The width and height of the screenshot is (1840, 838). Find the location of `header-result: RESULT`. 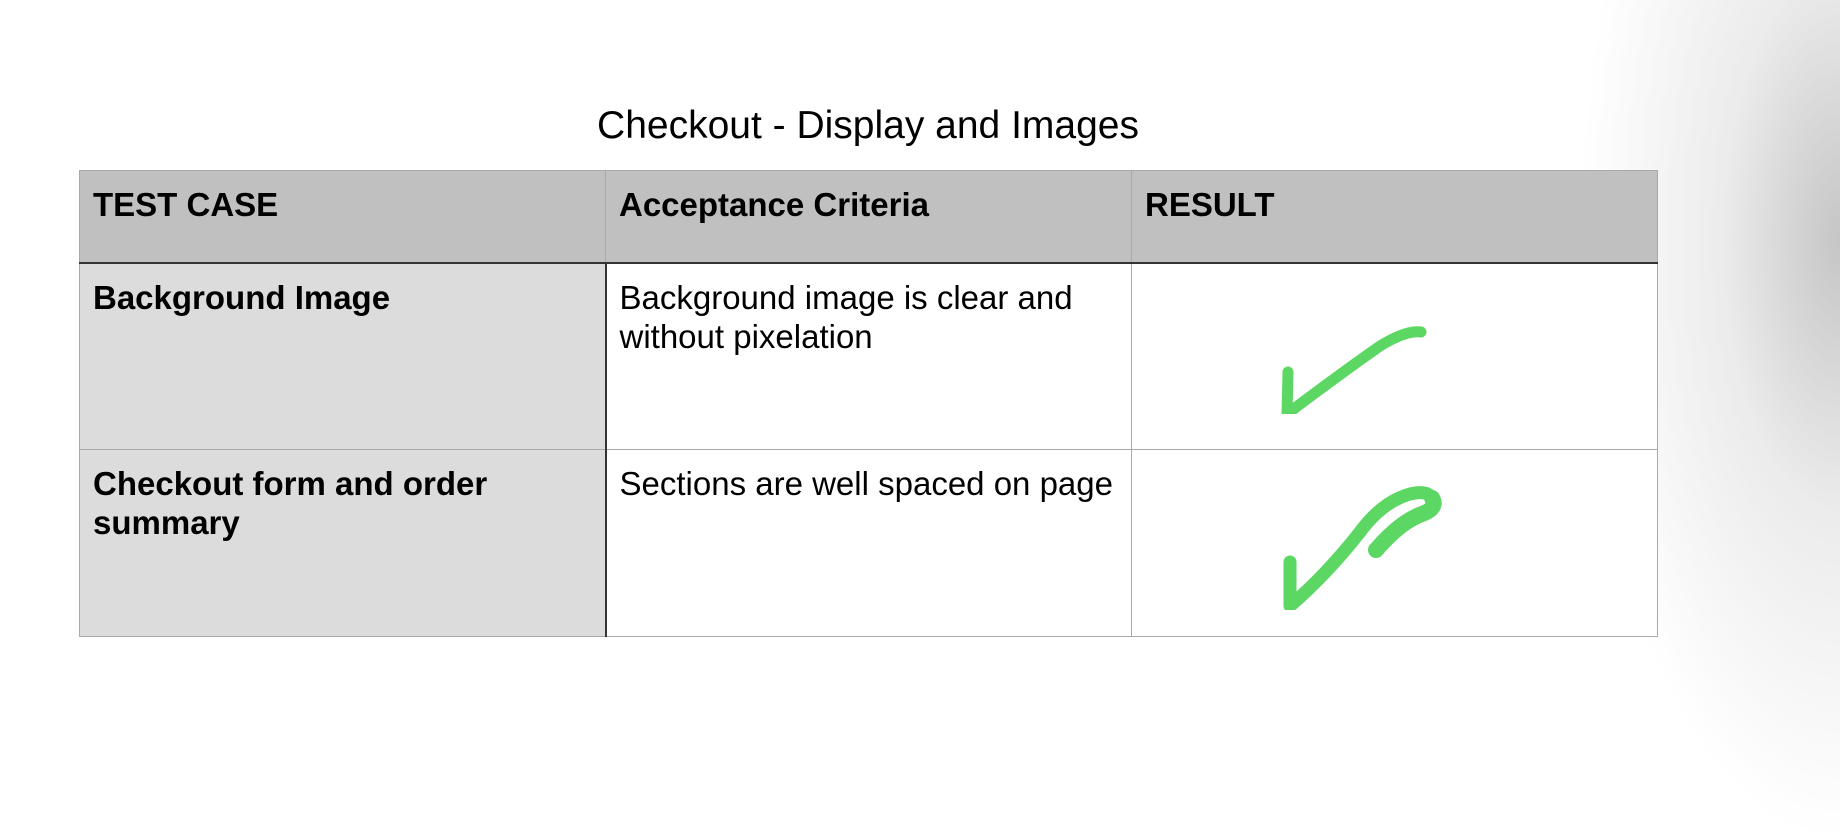

header-result: RESULT is located at coordinates (1394, 217).